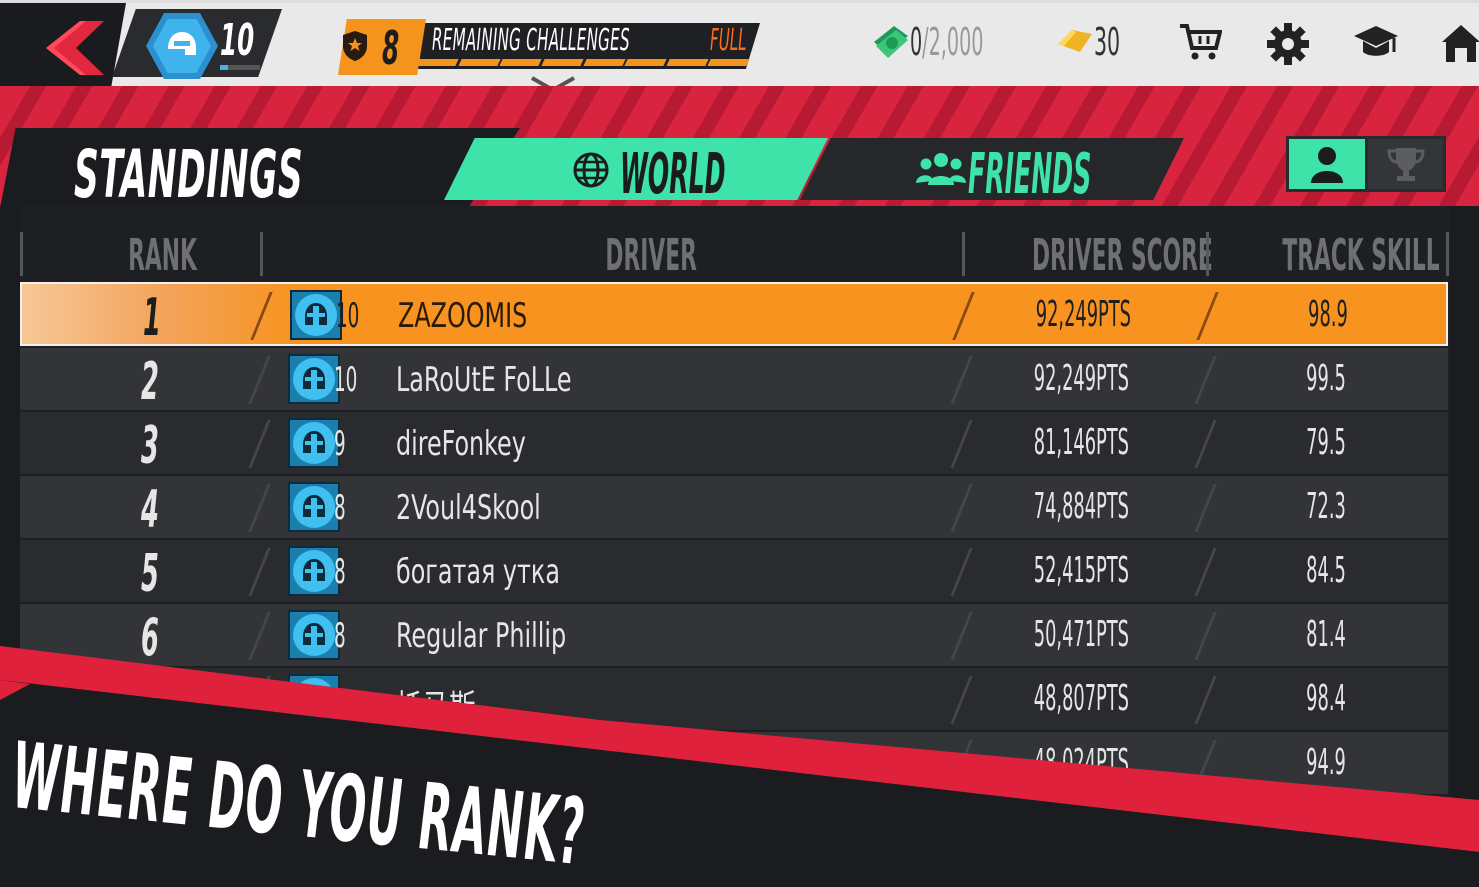 The width and height of the screenshot is (1479, 887). What do you see at coordinates (583, 62) in the screenshot?
I see `challenges-progress` at bounding box center [583, 62].